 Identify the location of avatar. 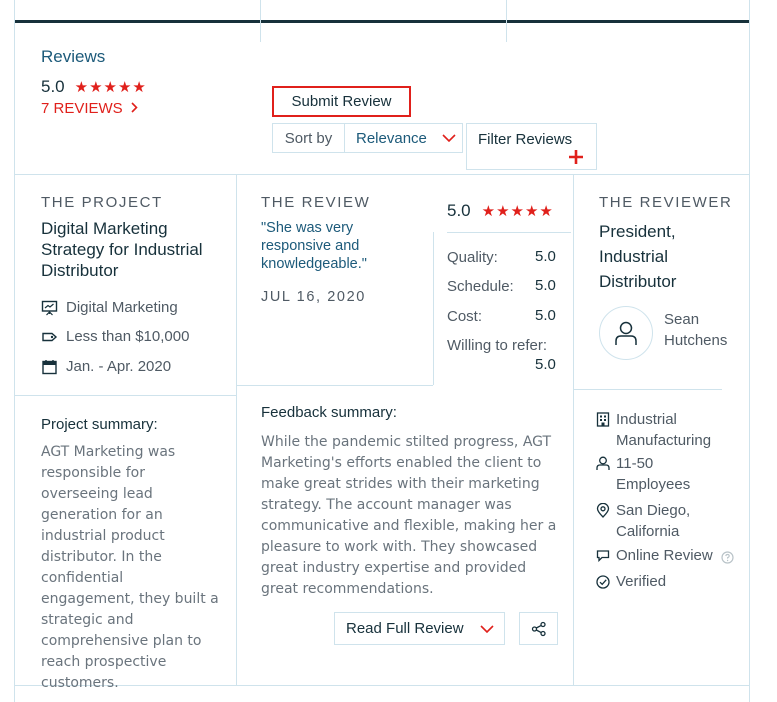
(626, 333).